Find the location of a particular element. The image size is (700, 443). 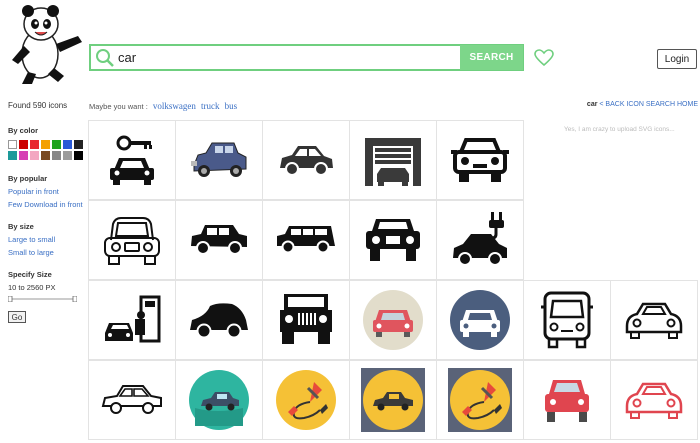

car-yellow-circle-icon is located at coordinates (393, 400).